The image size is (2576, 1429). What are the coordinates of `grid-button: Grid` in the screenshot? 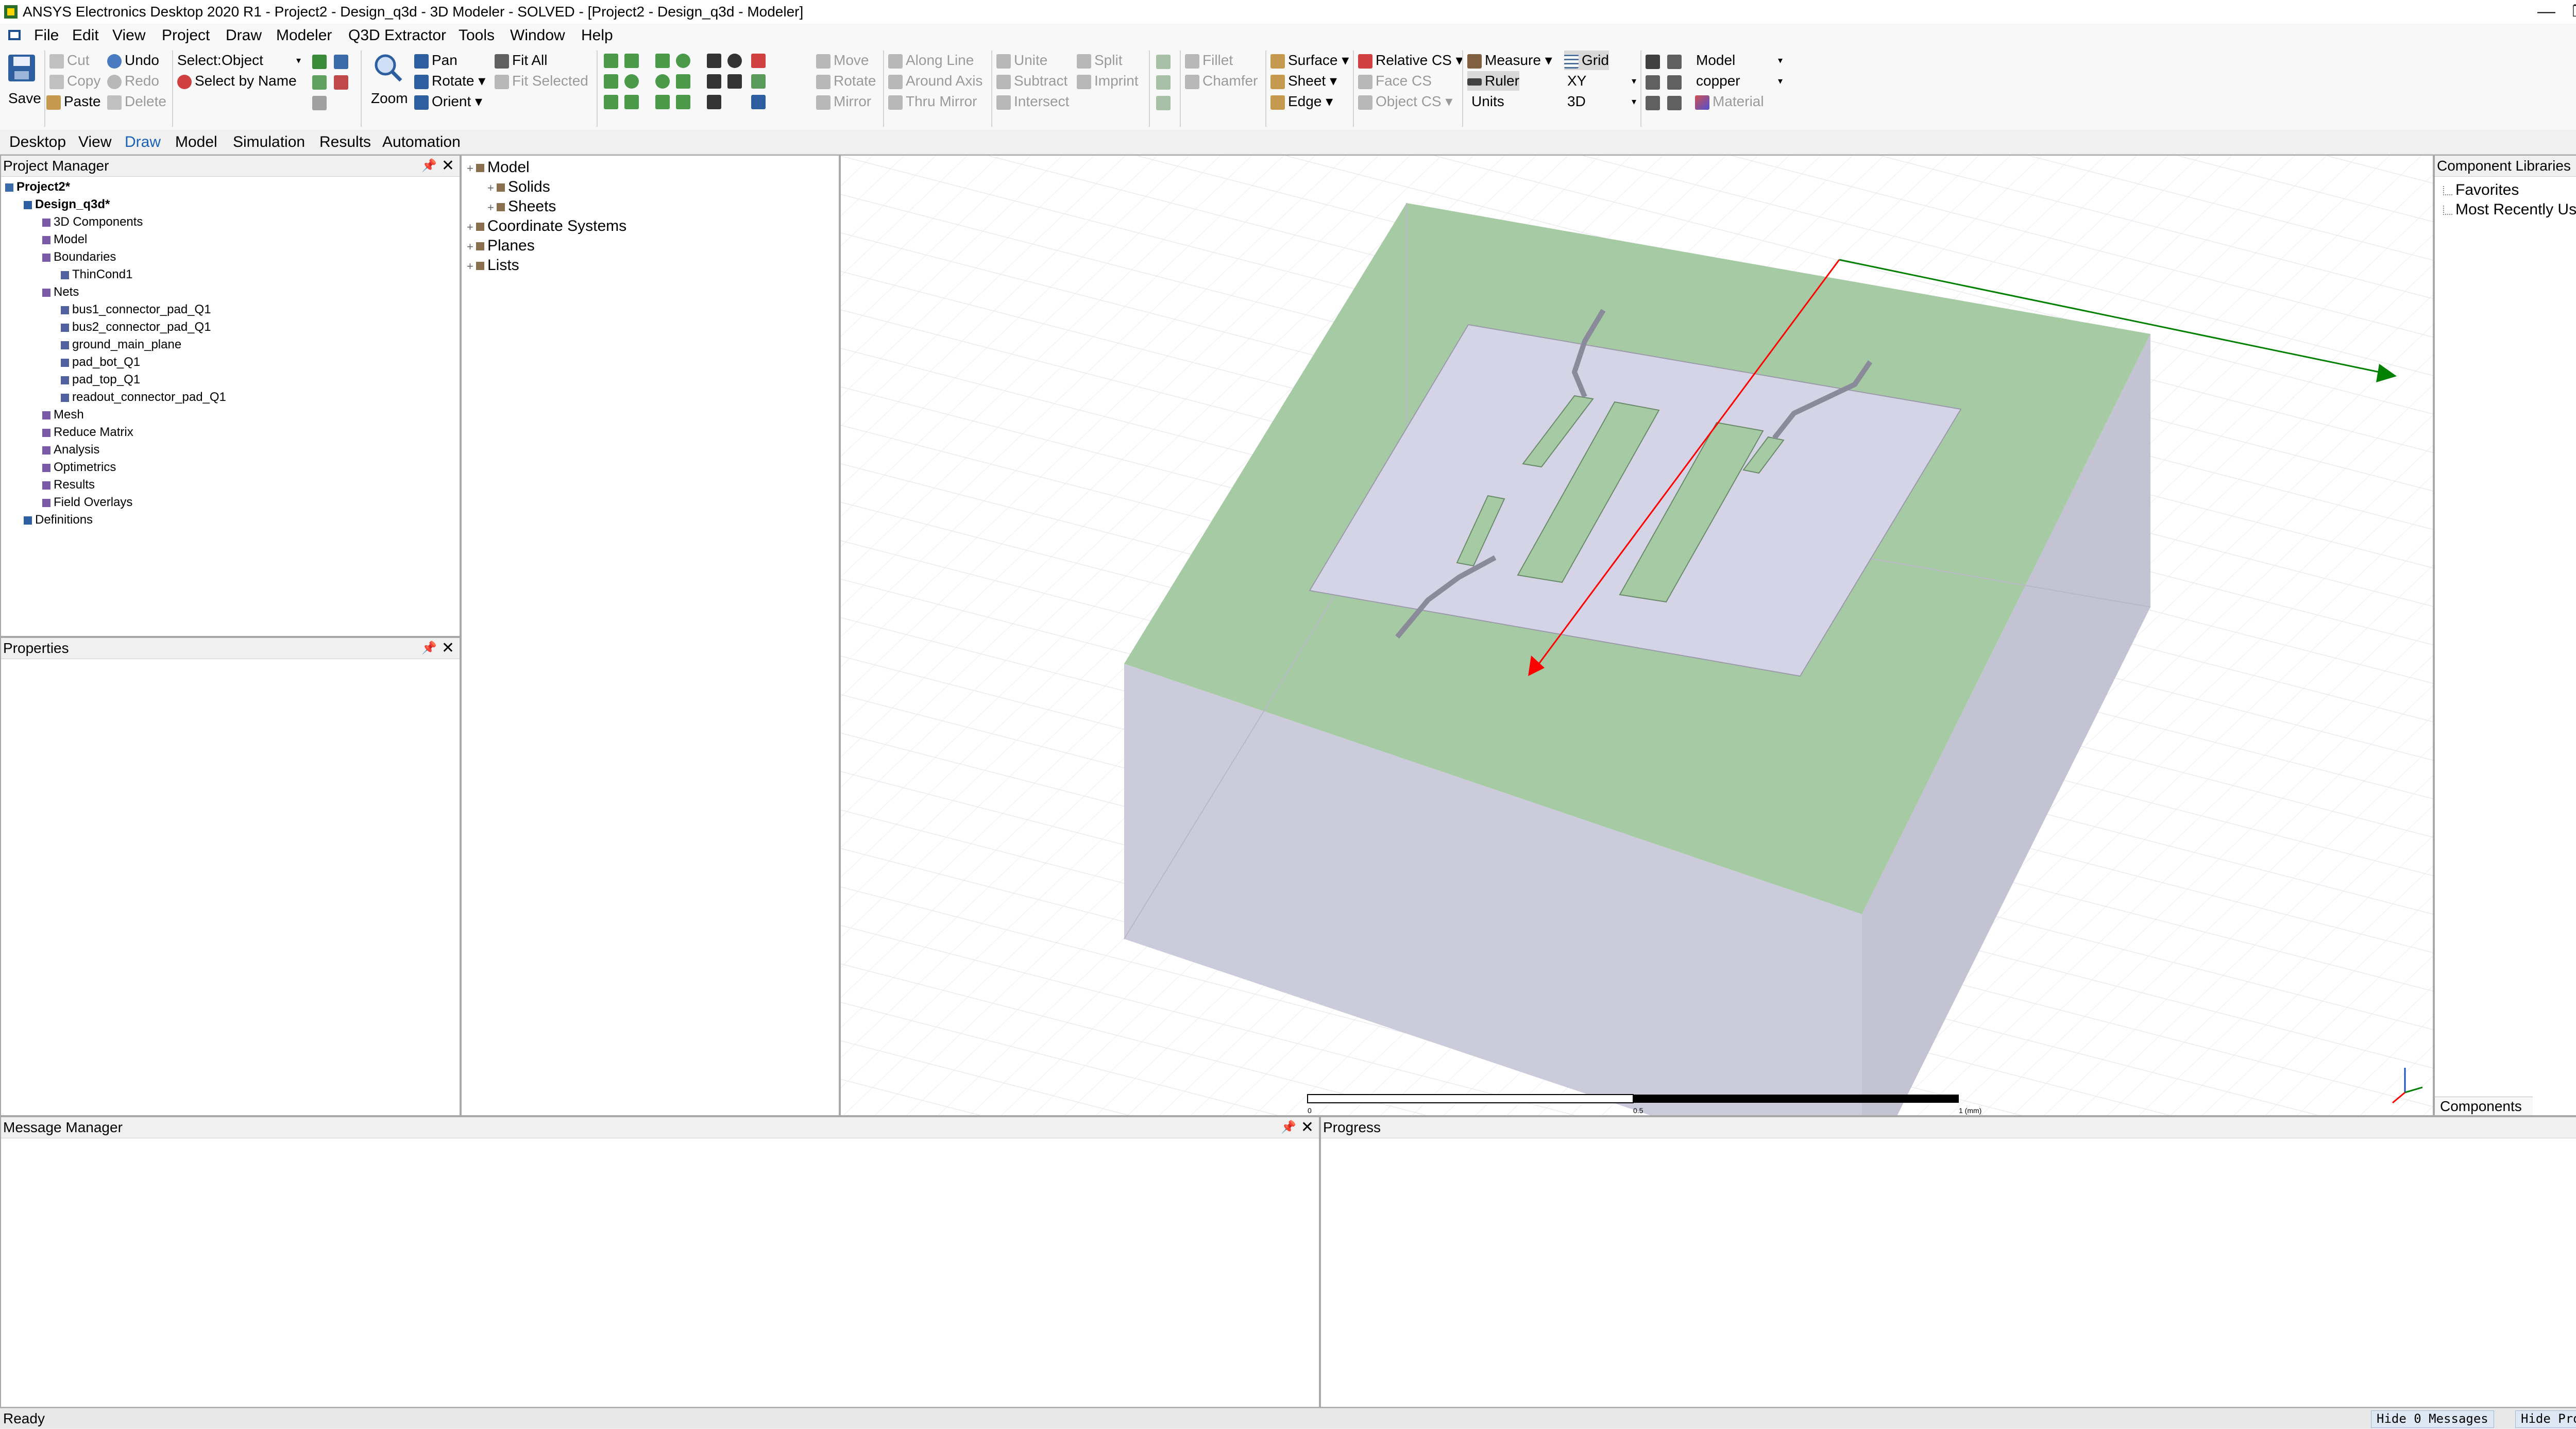 It's located at (1586, 61).